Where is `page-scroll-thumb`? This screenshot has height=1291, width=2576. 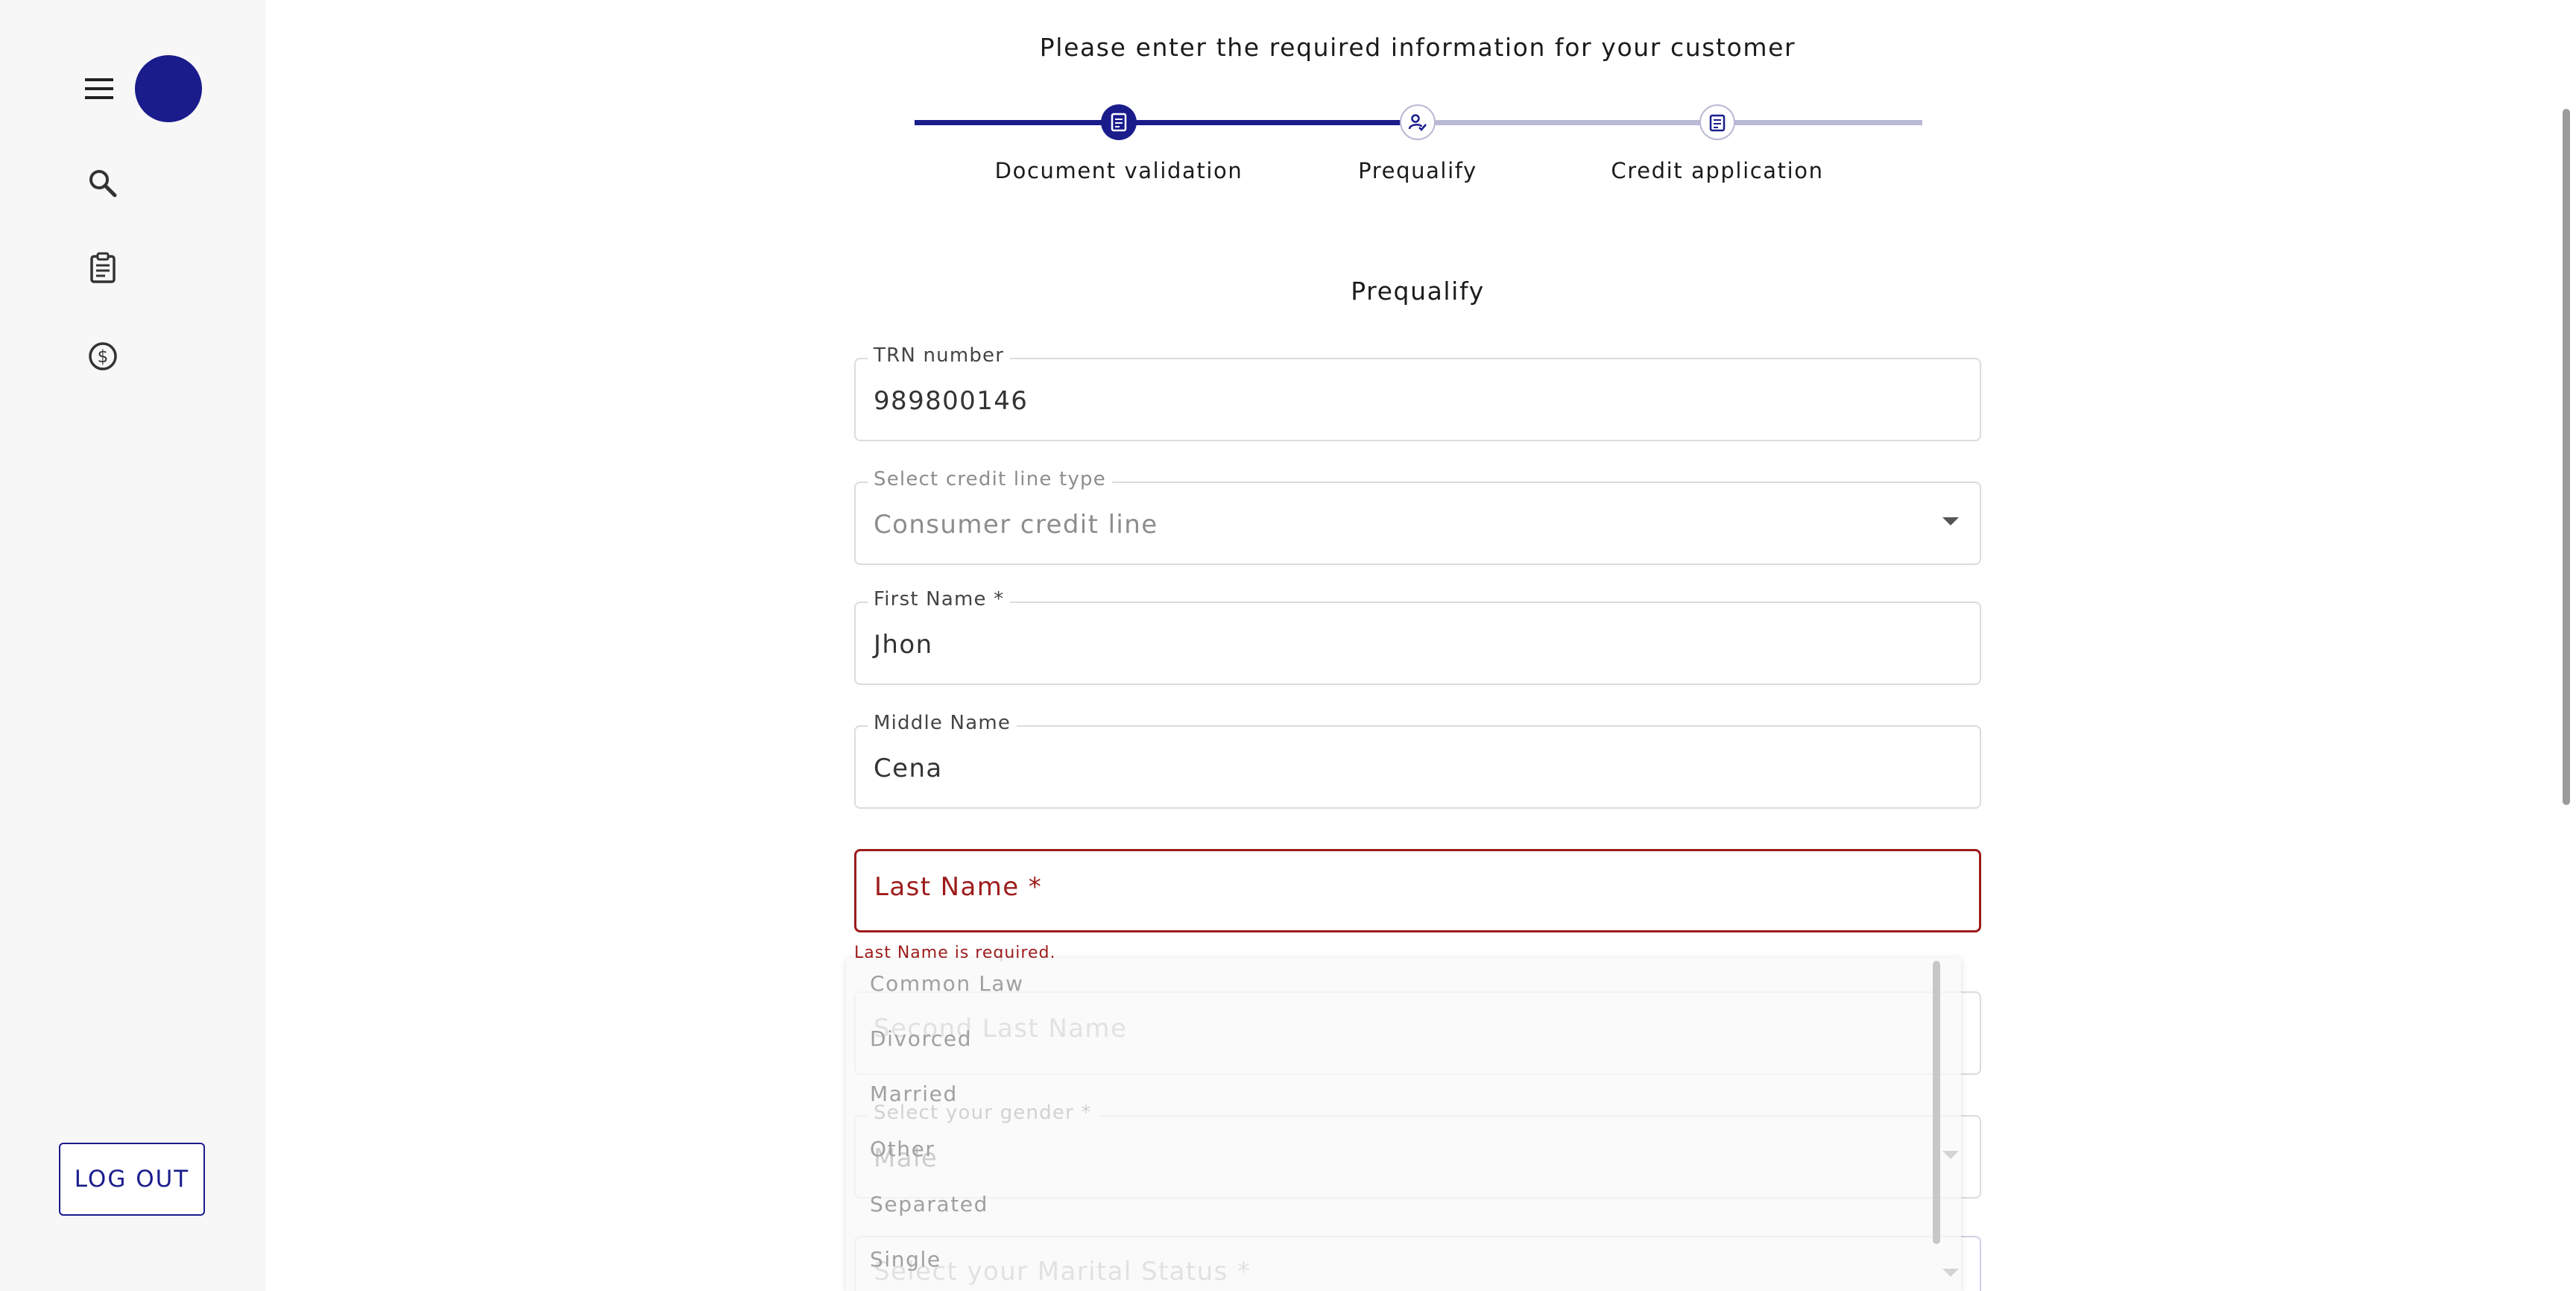 page-scroll-thumb is located at coordinates (2566, 457).